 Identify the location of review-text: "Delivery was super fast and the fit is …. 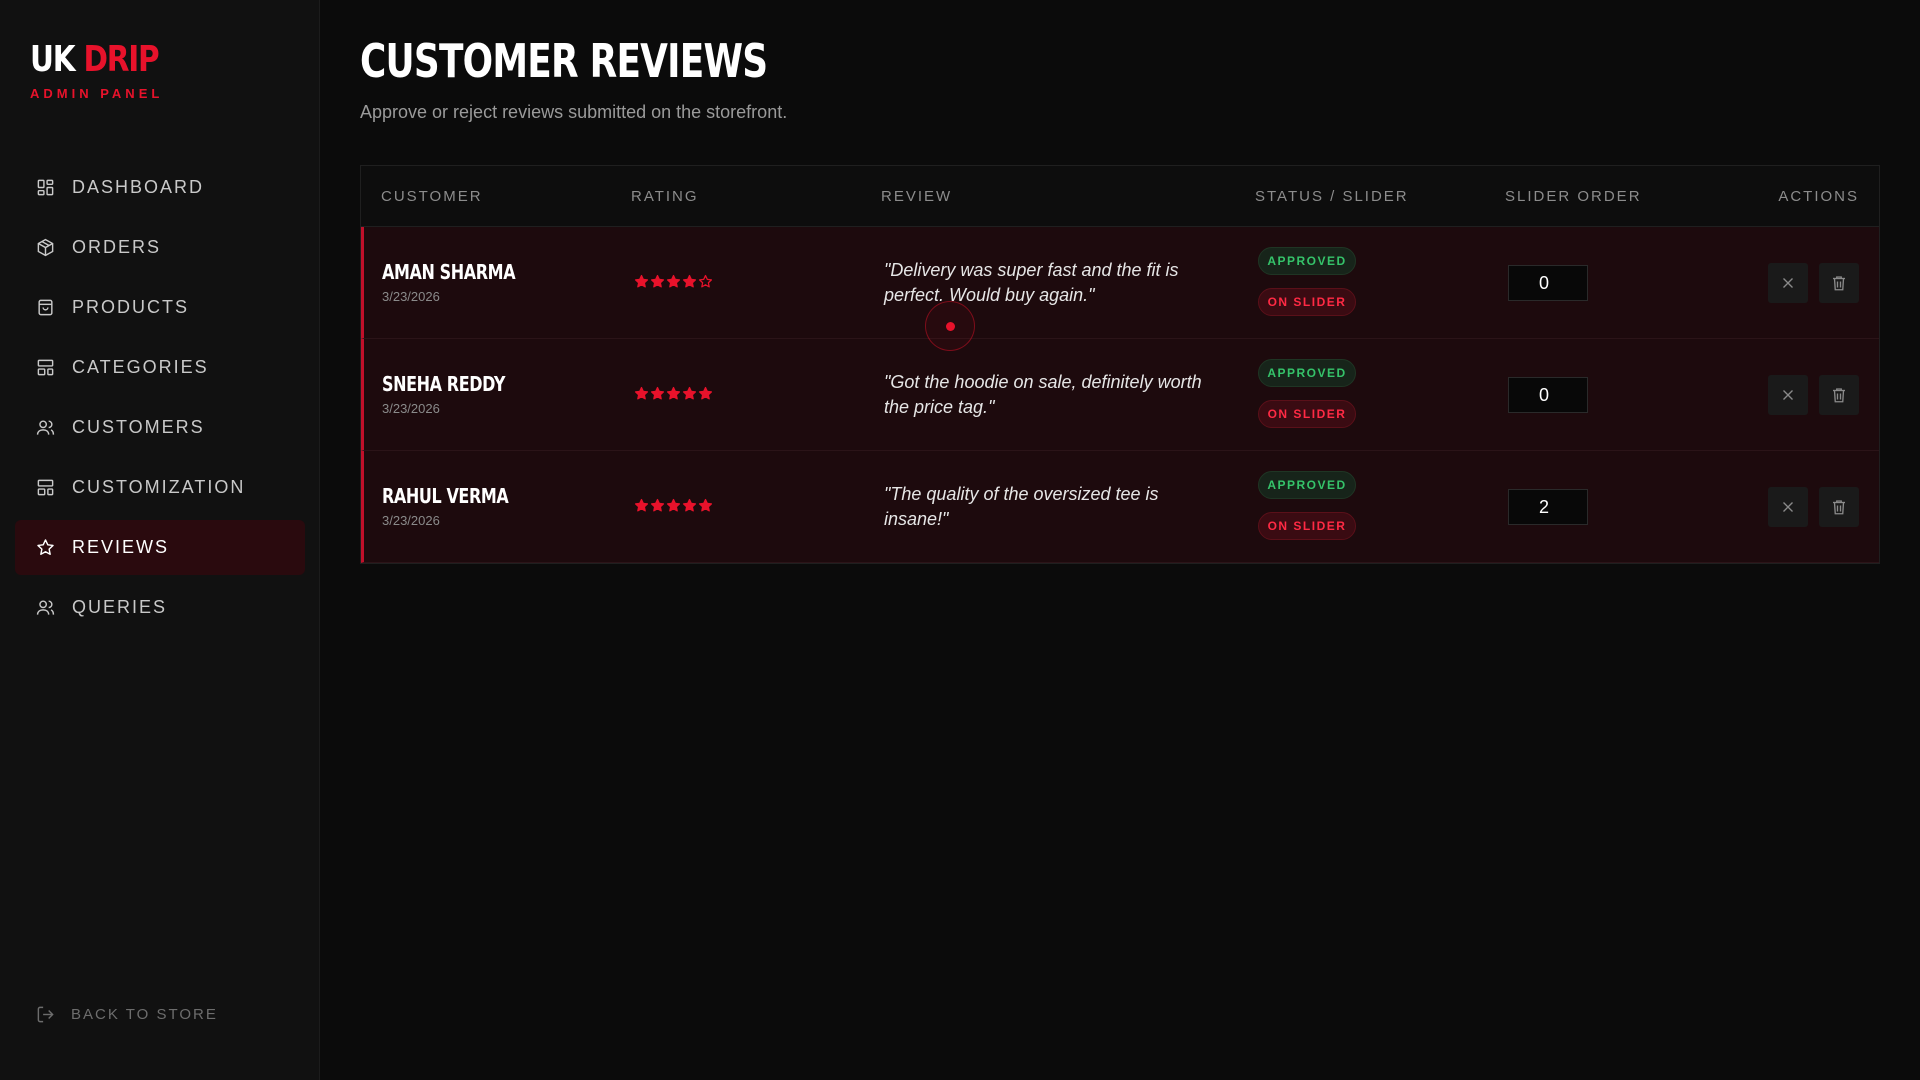
(1031, 282).